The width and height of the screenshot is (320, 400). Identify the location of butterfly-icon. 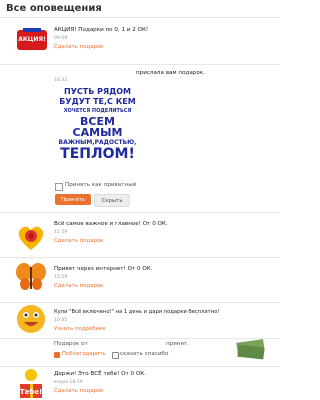
(31, 276).